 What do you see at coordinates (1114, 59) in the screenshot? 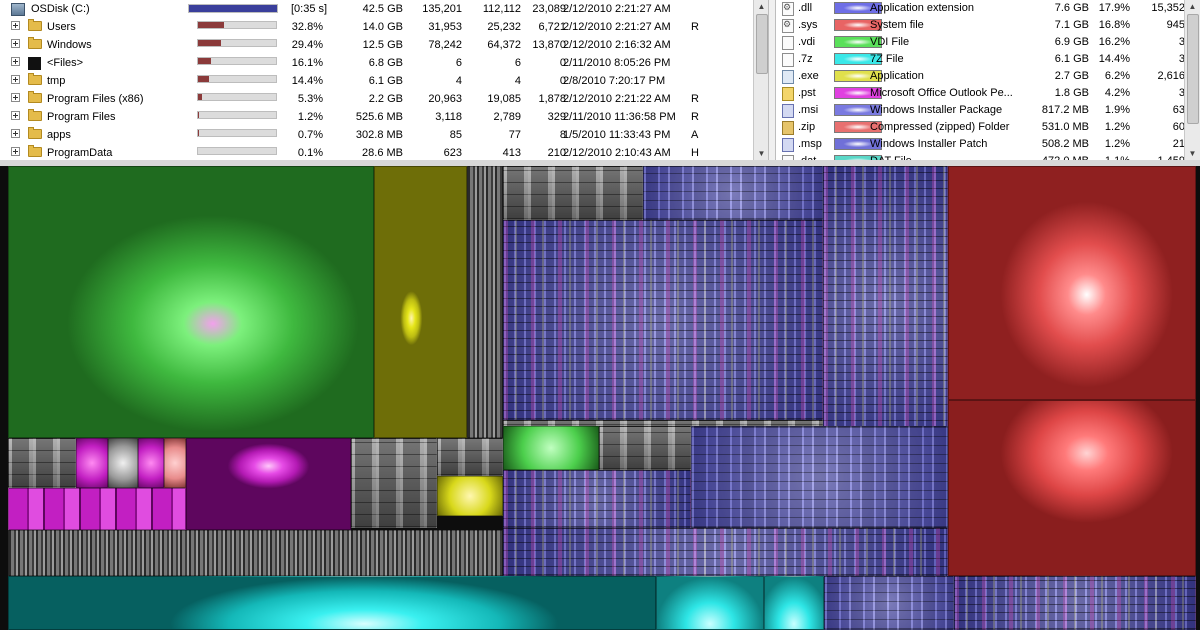
I see `percent-cell: 14.4%` at bounding box center [1114, 59].